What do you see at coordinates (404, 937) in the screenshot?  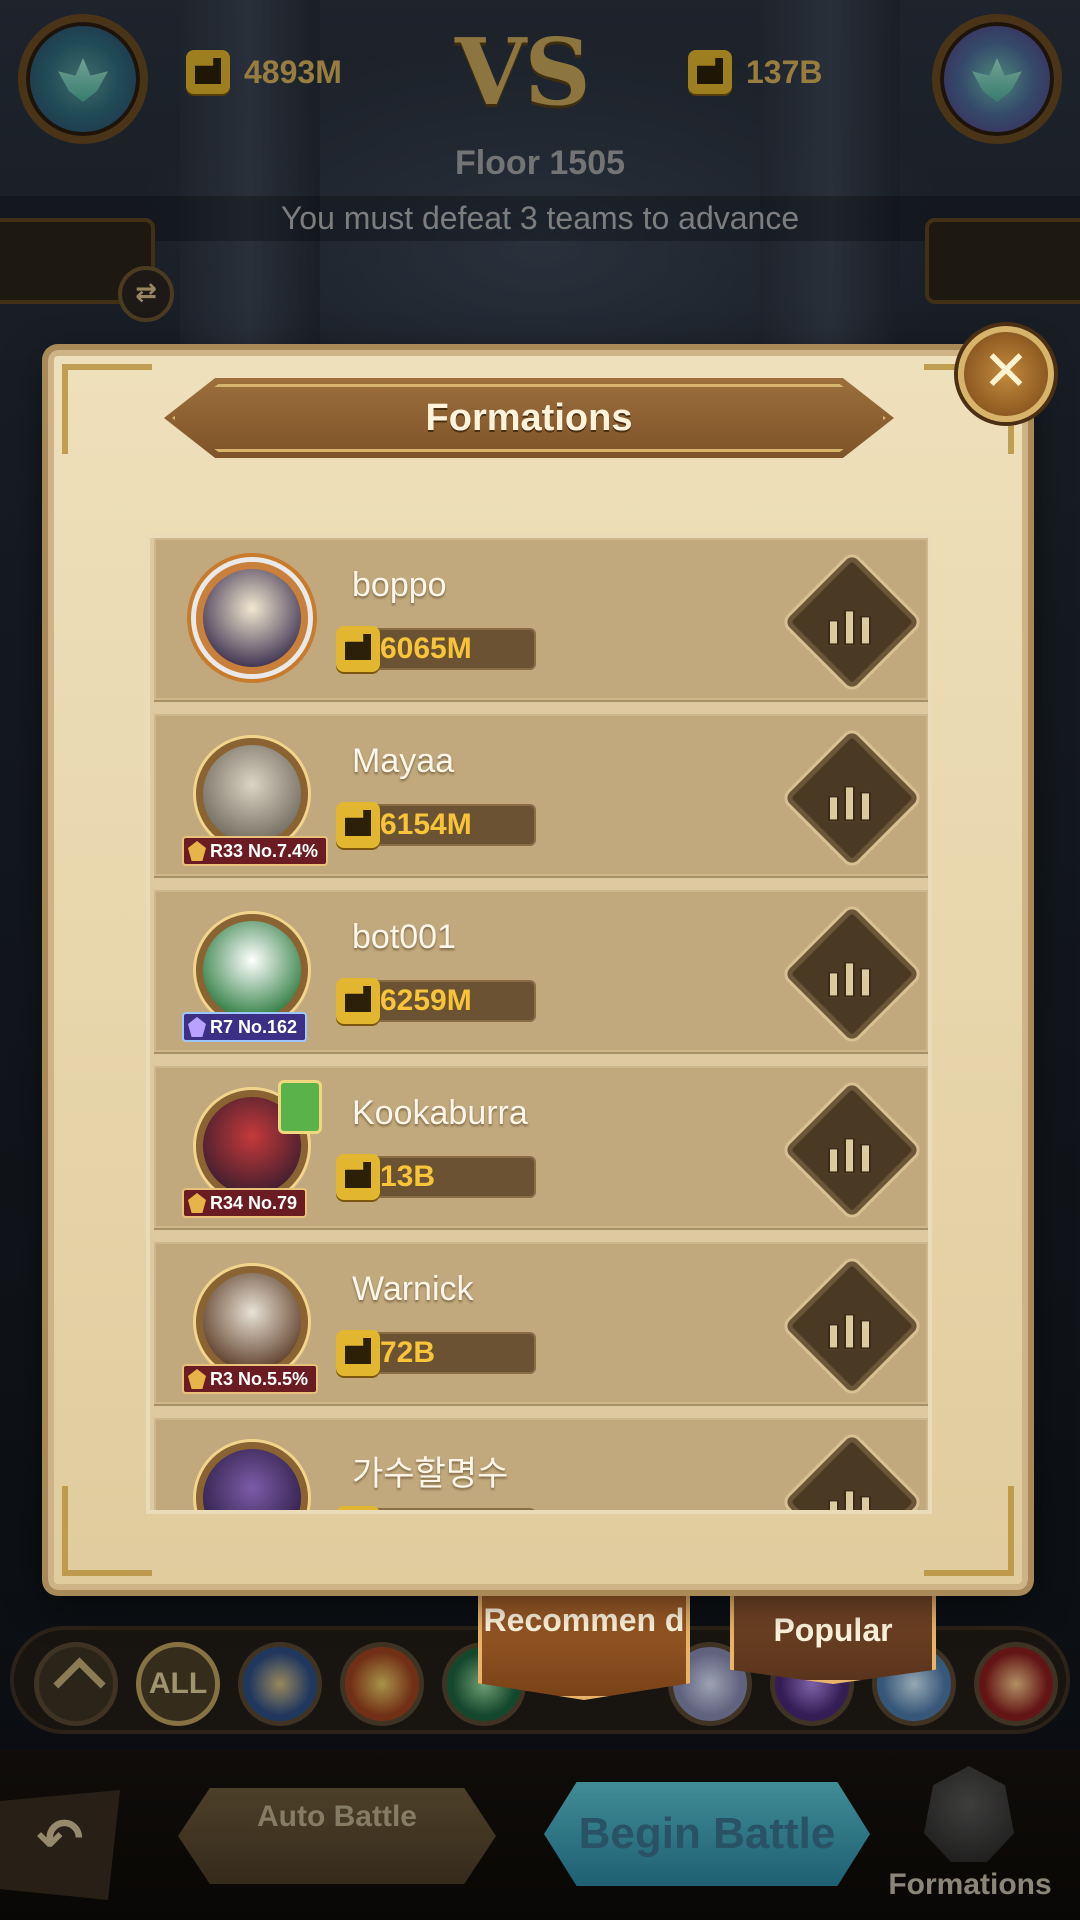 I see `player-name: bot001` at bounding box center [404, 937].